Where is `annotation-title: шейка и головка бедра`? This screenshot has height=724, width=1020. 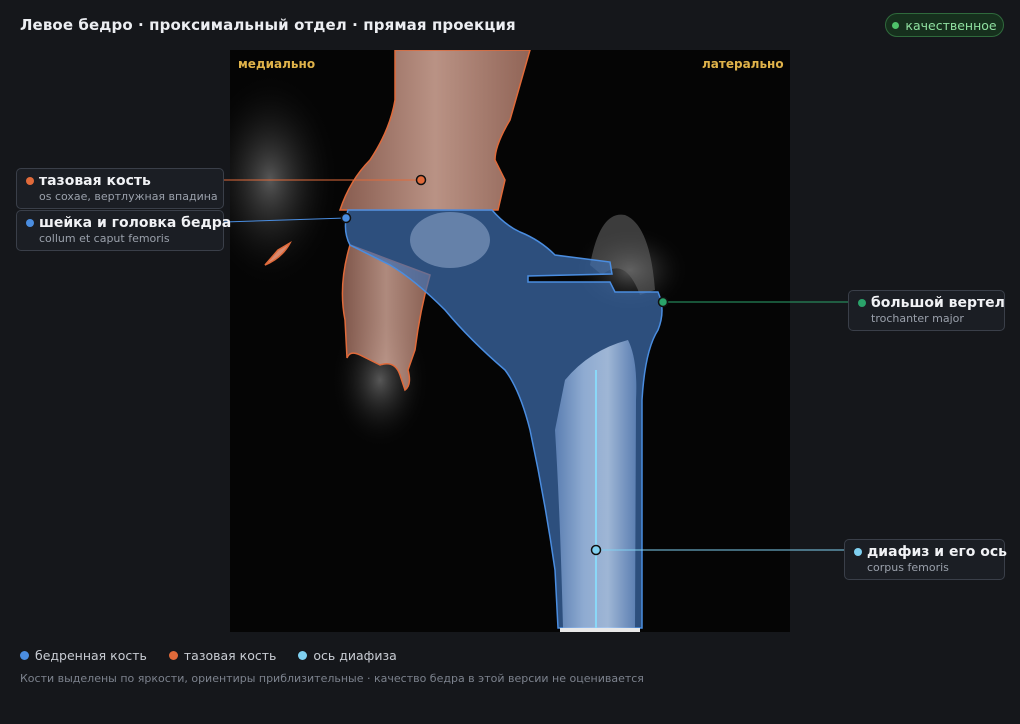
annotation-title: шейка и головка бедра is located at coordinates (135, 223).